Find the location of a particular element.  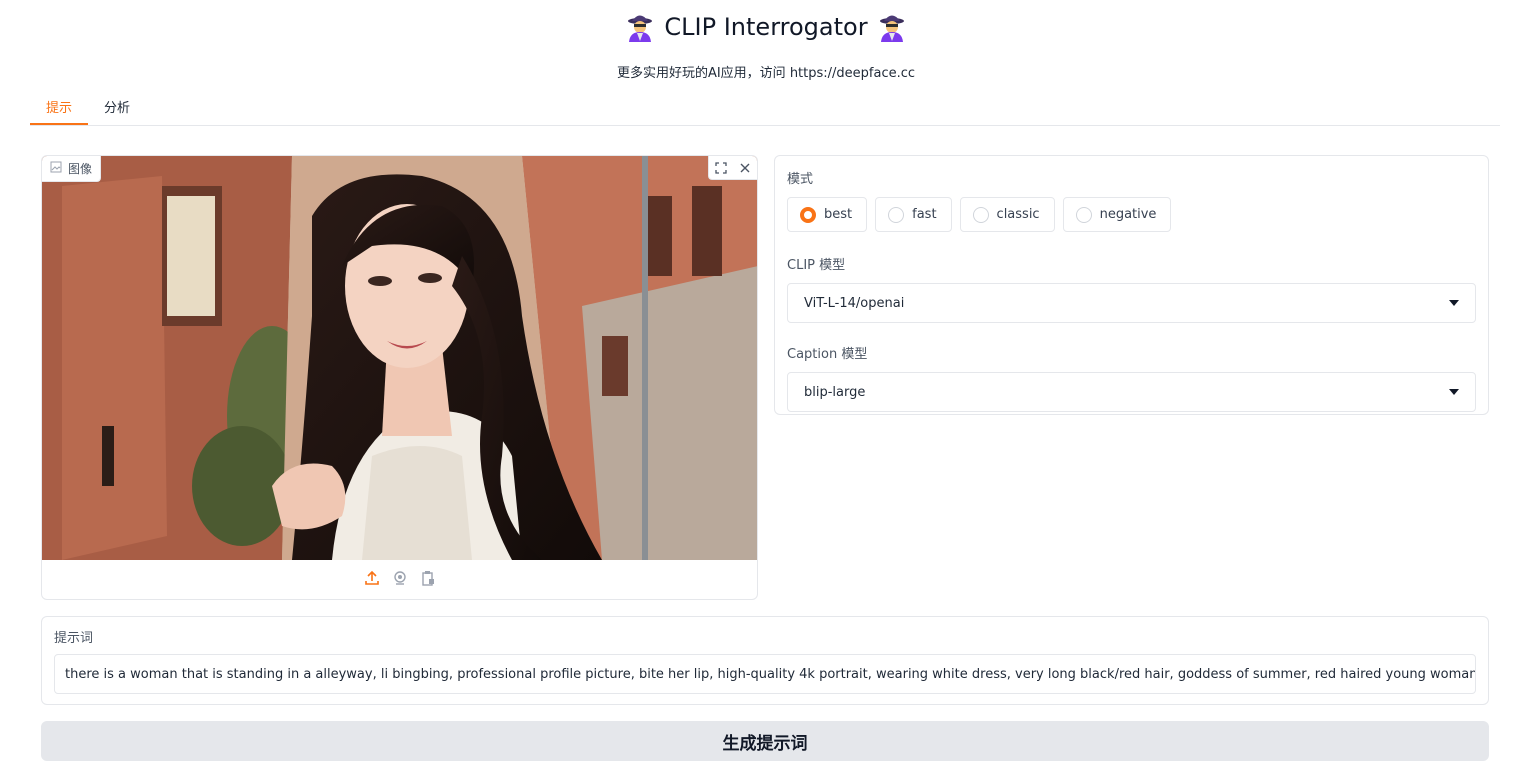

mode-option-classic: classic is located at coordinates (1007, 214).